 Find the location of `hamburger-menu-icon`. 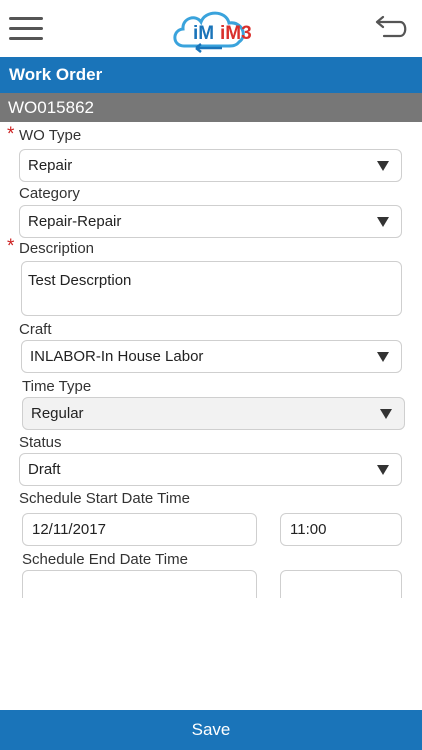

hamburger-menu-icon is located at coordinates (26, 29).